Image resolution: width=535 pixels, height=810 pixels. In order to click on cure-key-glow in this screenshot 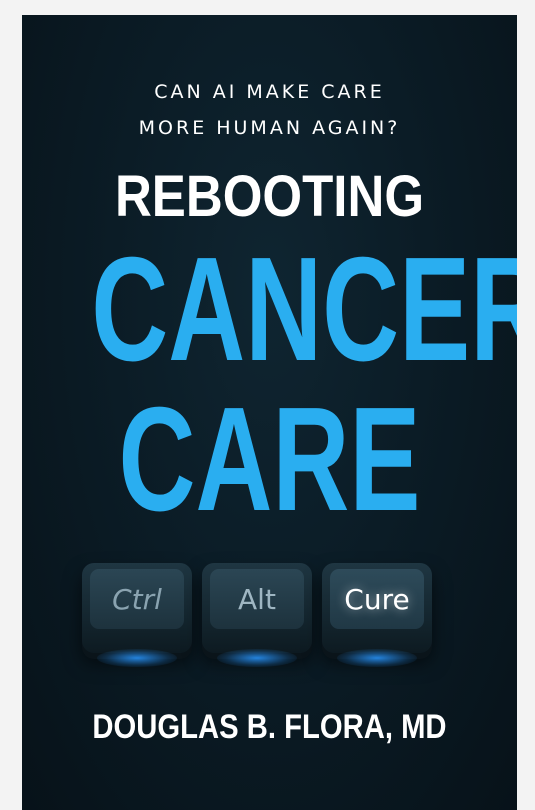, I will do `click(377, 658)`.